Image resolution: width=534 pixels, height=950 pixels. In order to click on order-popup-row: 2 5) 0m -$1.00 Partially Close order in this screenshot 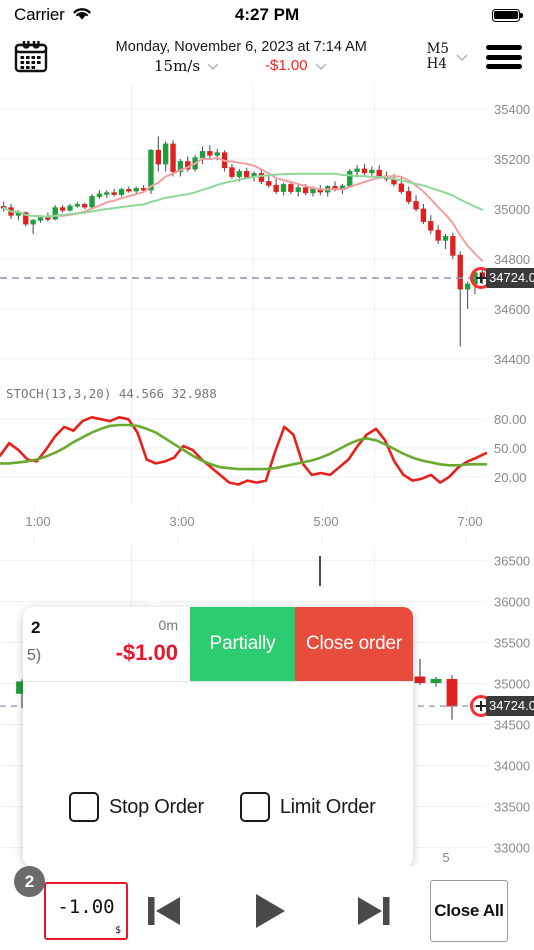, I will do `click(218, 644)`.